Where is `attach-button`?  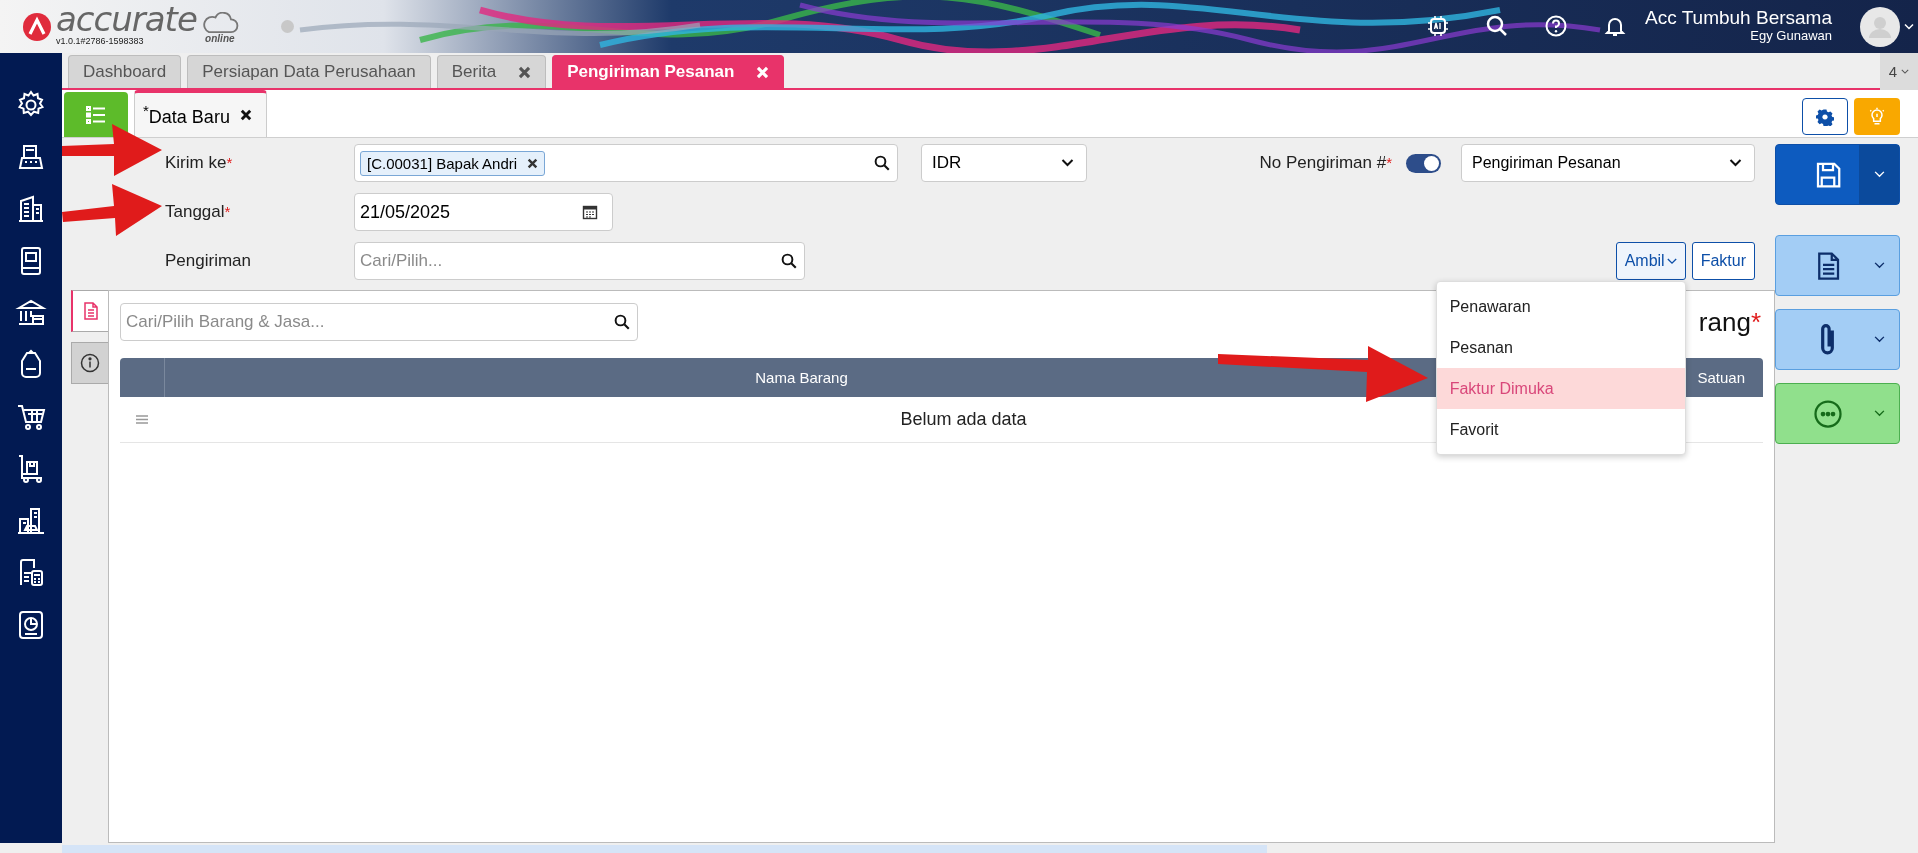 attach-button is located at coordinates (1837, 339).